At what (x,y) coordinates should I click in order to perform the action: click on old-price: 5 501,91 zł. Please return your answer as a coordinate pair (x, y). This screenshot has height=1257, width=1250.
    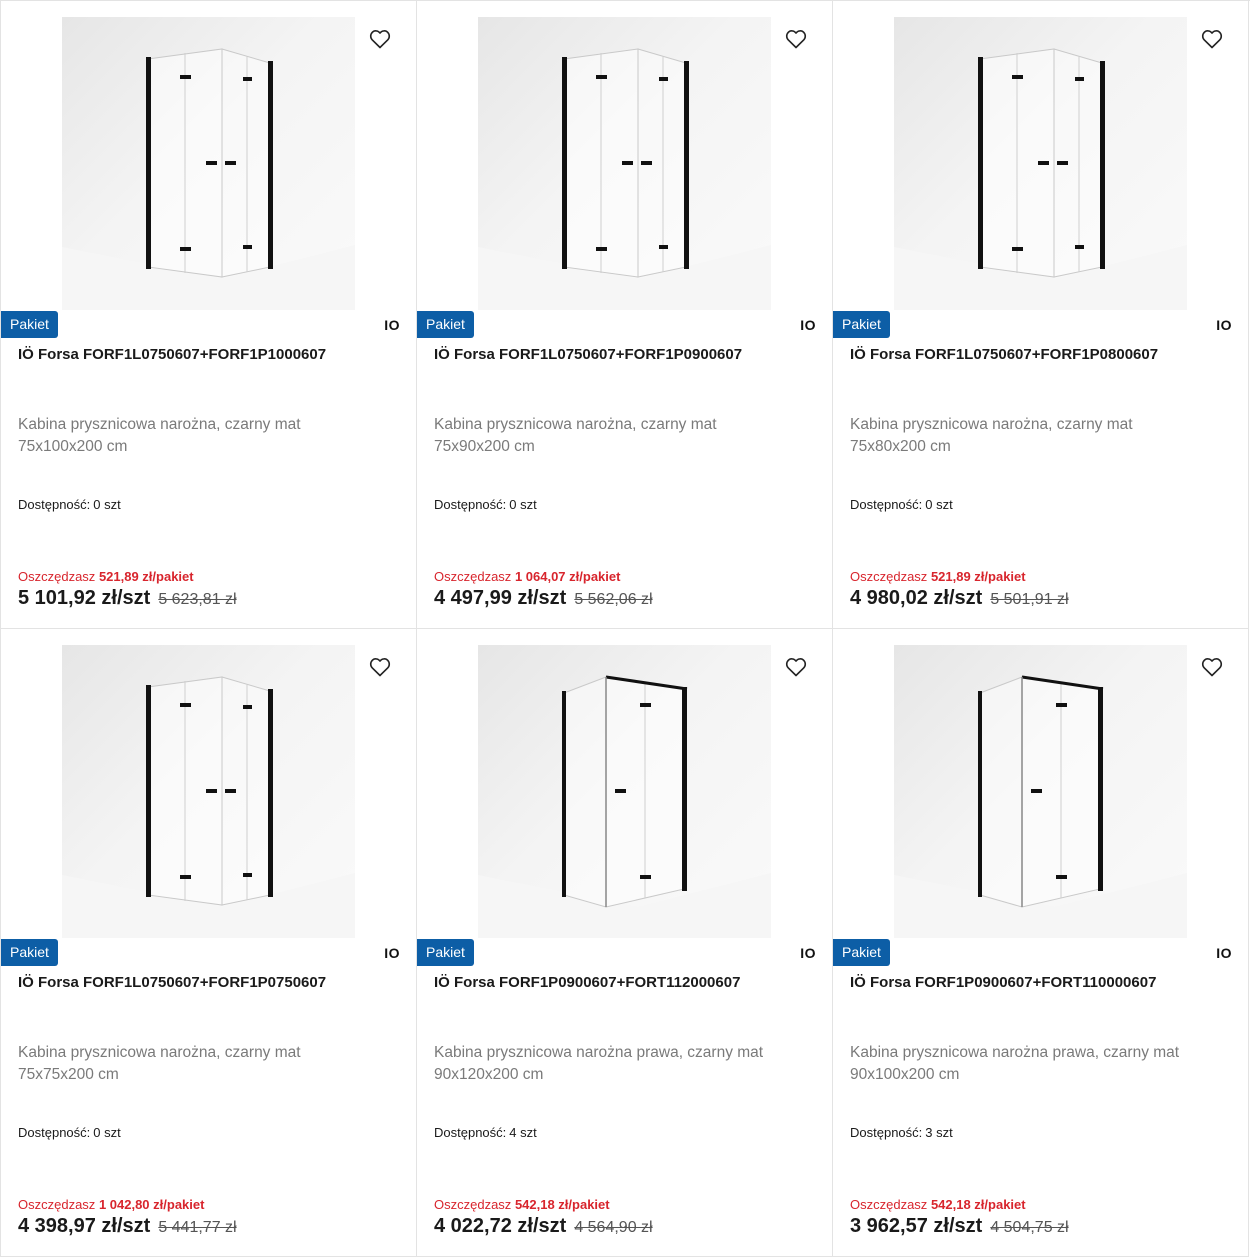
    Looking at the image, I should click on (1029, 599).